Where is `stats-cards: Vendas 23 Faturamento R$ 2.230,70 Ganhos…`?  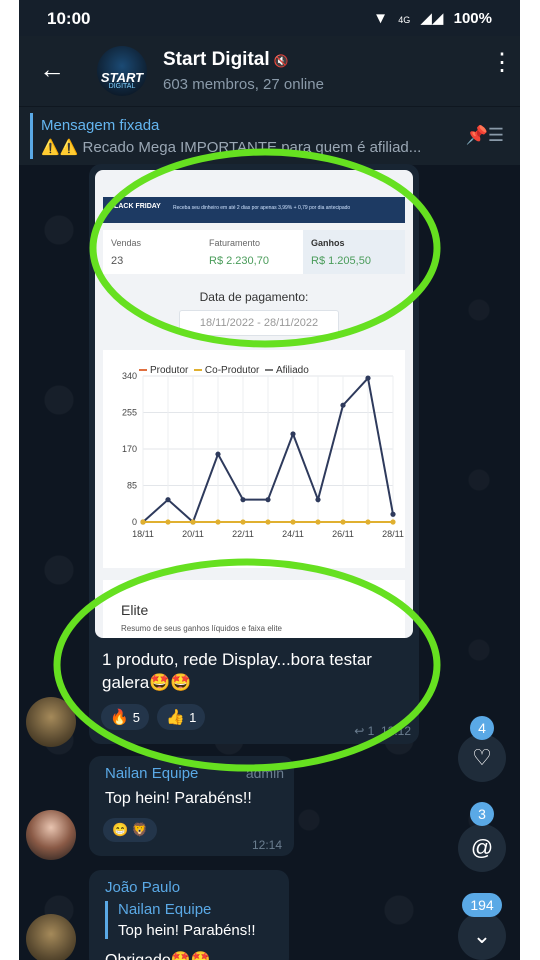
stats-cards: Vendas 23 Faturamento R$ 2.230,70 Ganhos… is located at coordinates (254, 252).